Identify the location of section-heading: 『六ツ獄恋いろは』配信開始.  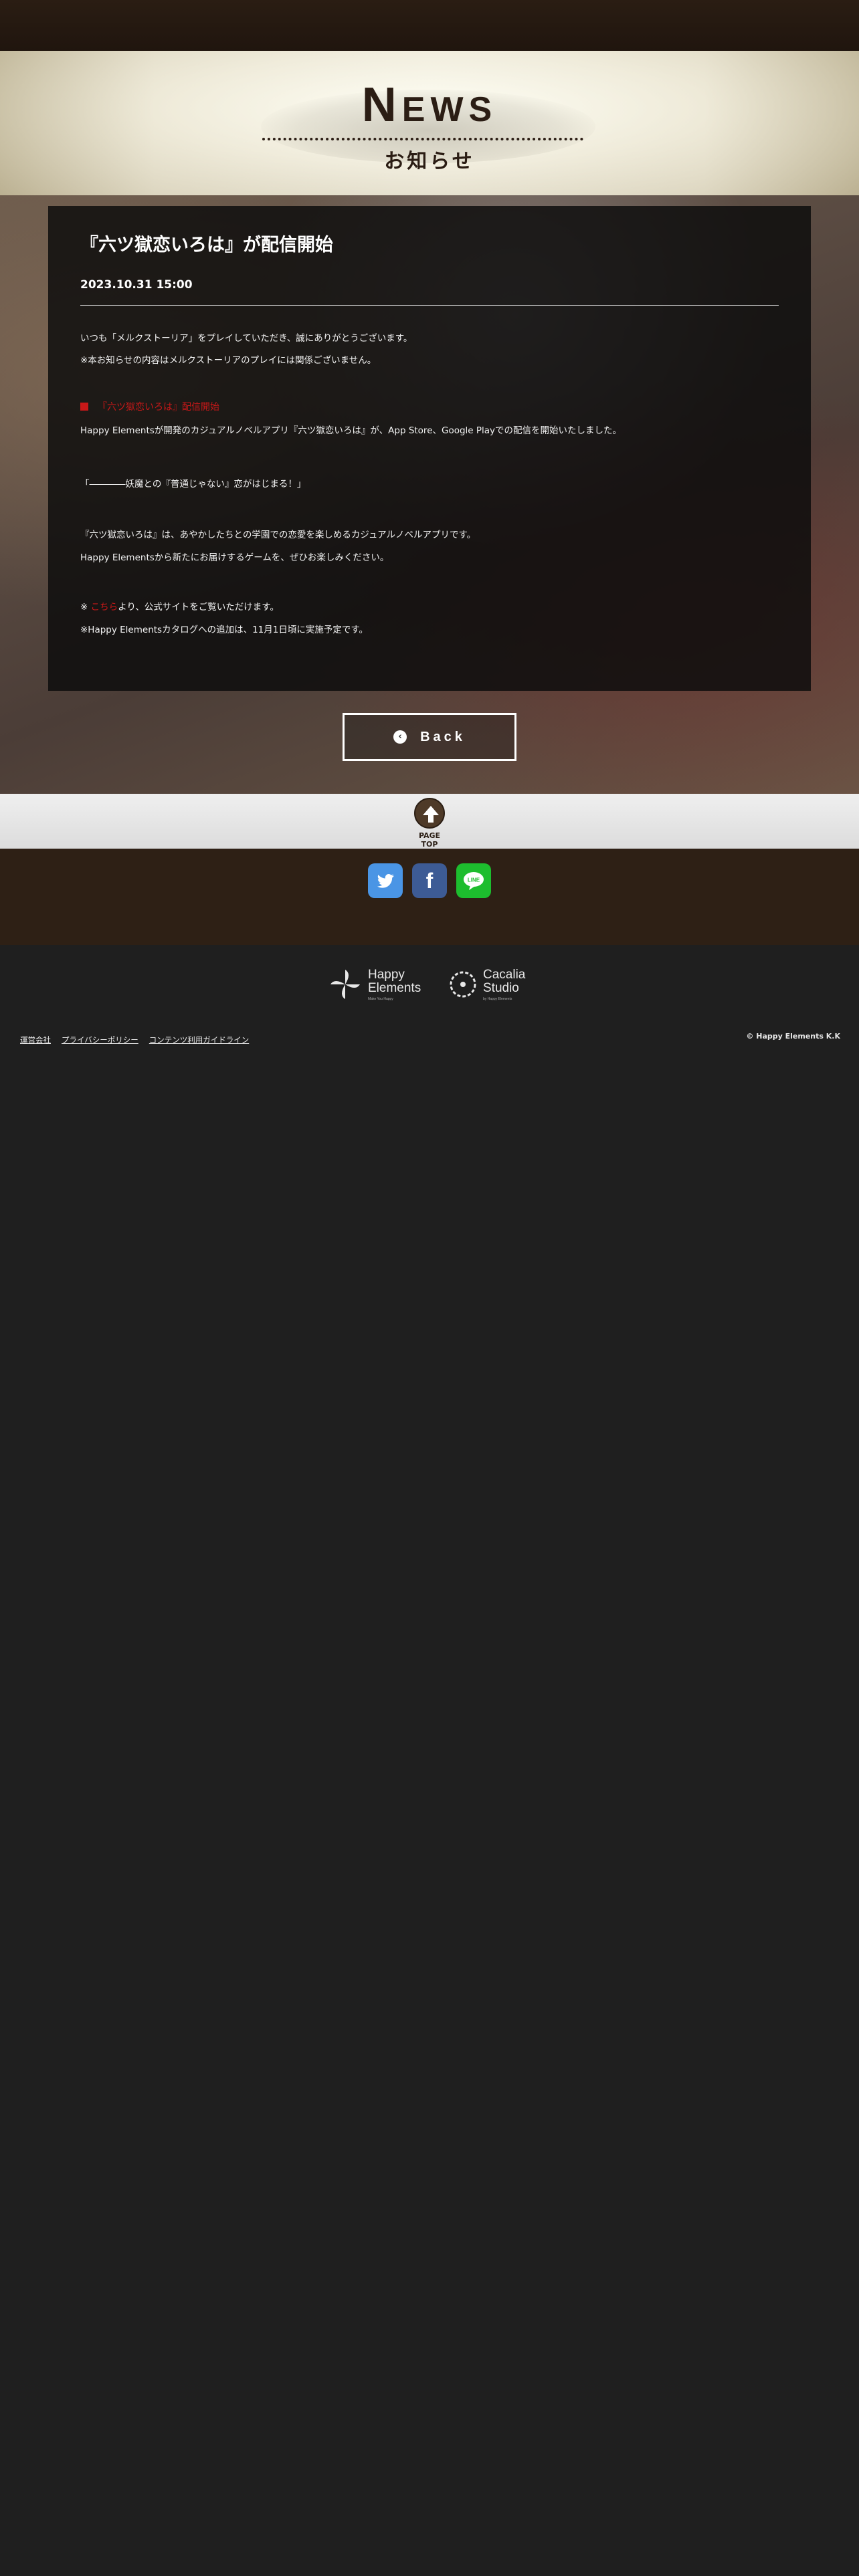
(149, 406).